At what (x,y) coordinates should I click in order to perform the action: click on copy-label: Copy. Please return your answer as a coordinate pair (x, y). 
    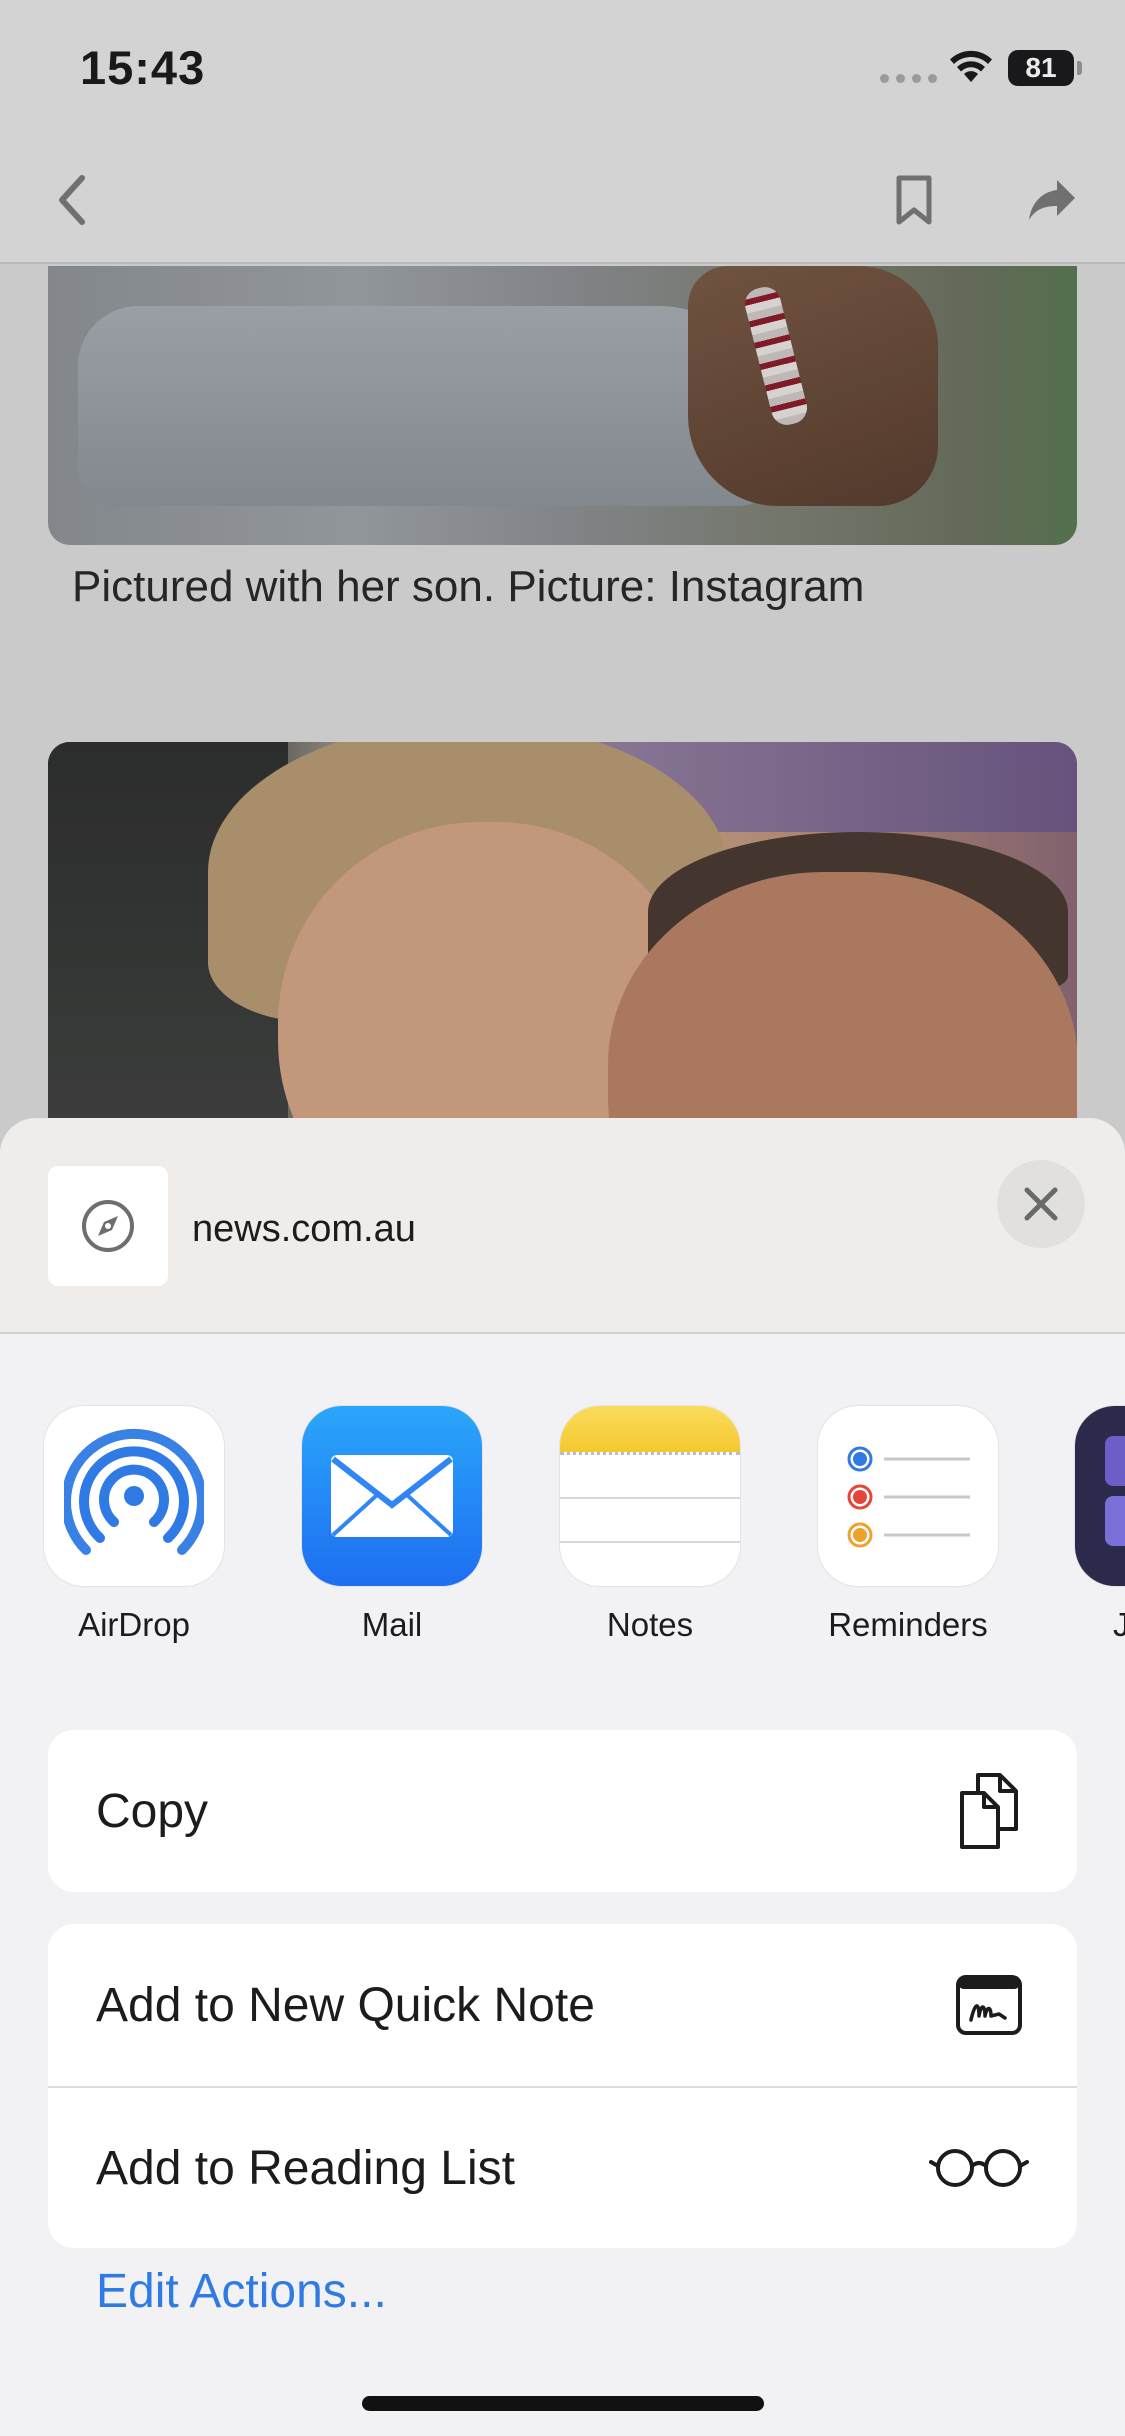
    Looking at the image, I should click on (152, 1811).